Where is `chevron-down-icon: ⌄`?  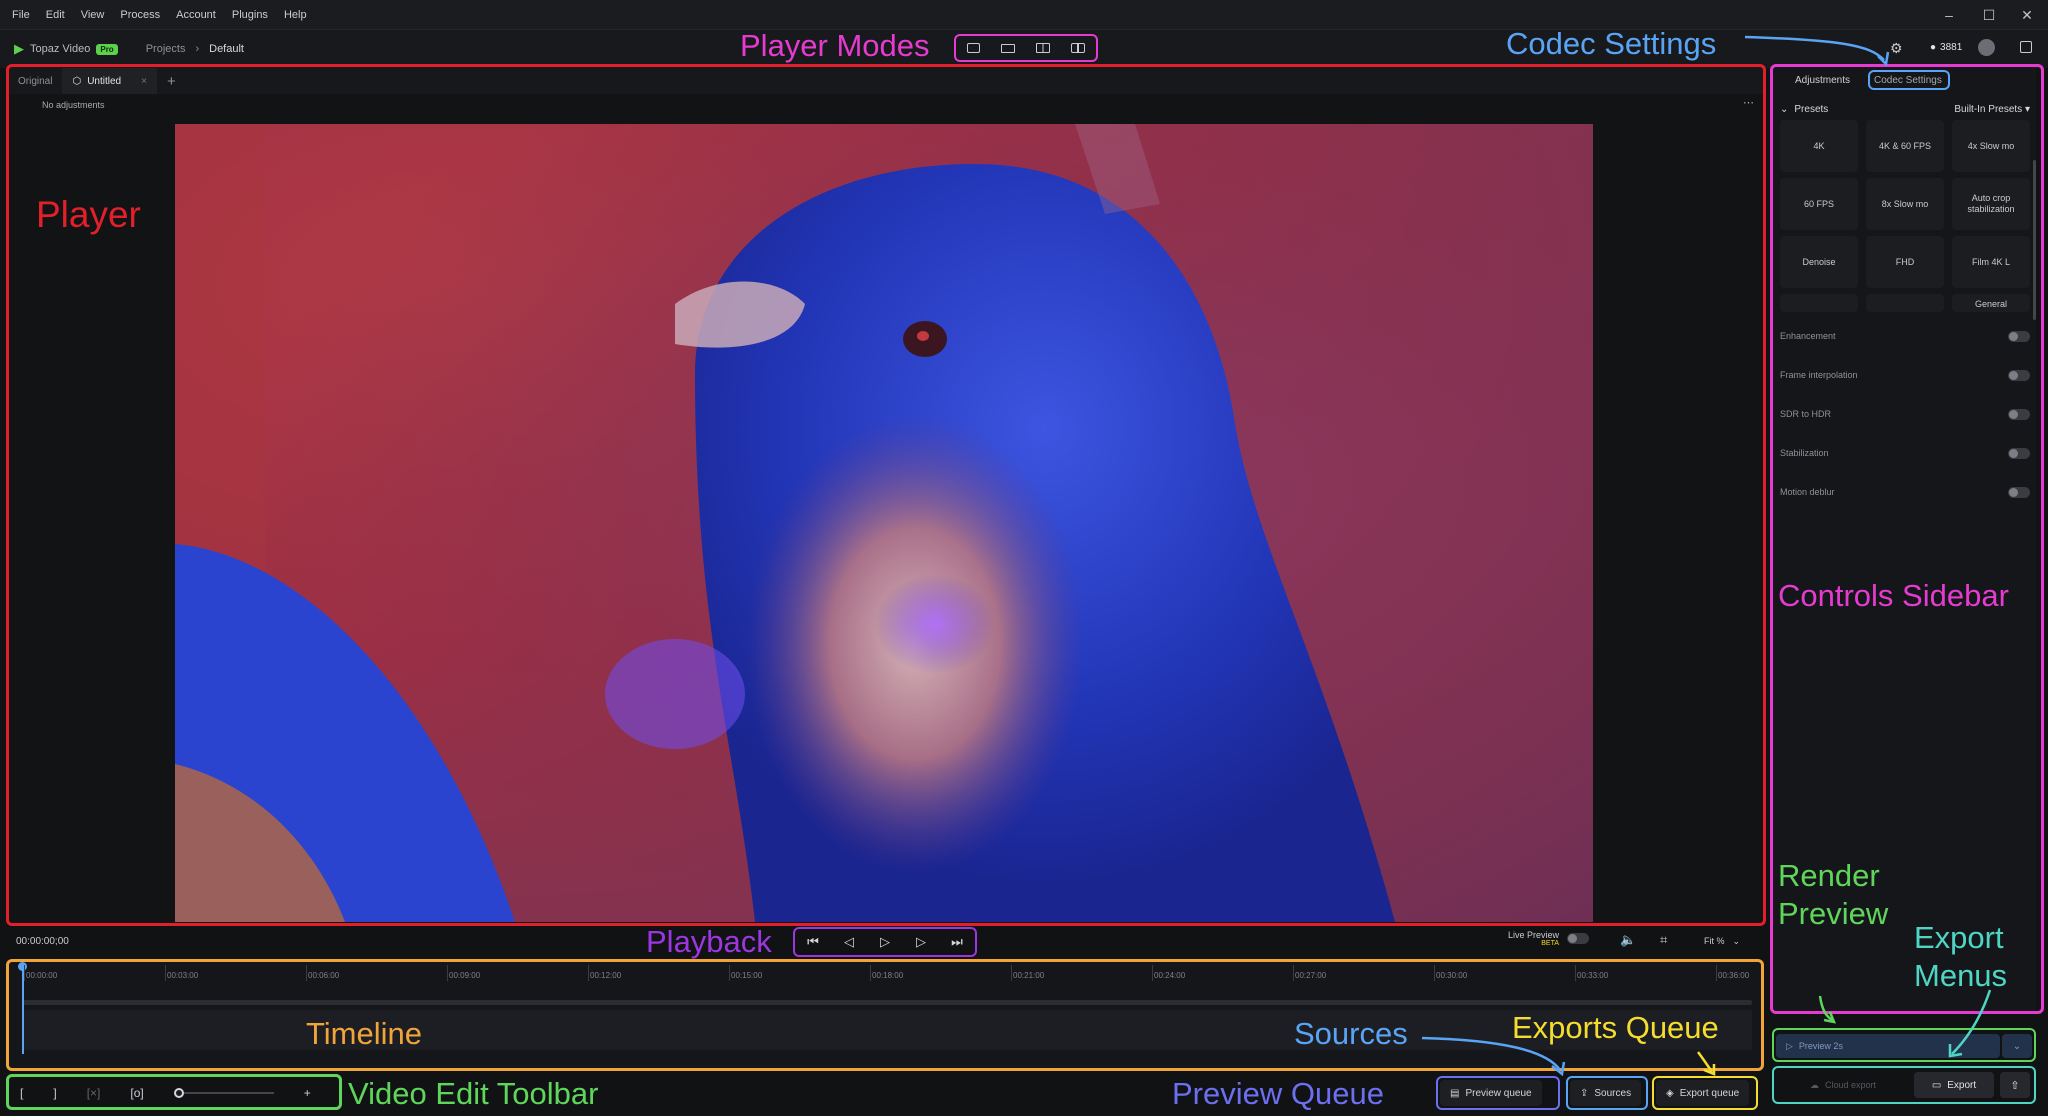
chevron-down-icon: ⌄ is located at coordinates (1736, 941).